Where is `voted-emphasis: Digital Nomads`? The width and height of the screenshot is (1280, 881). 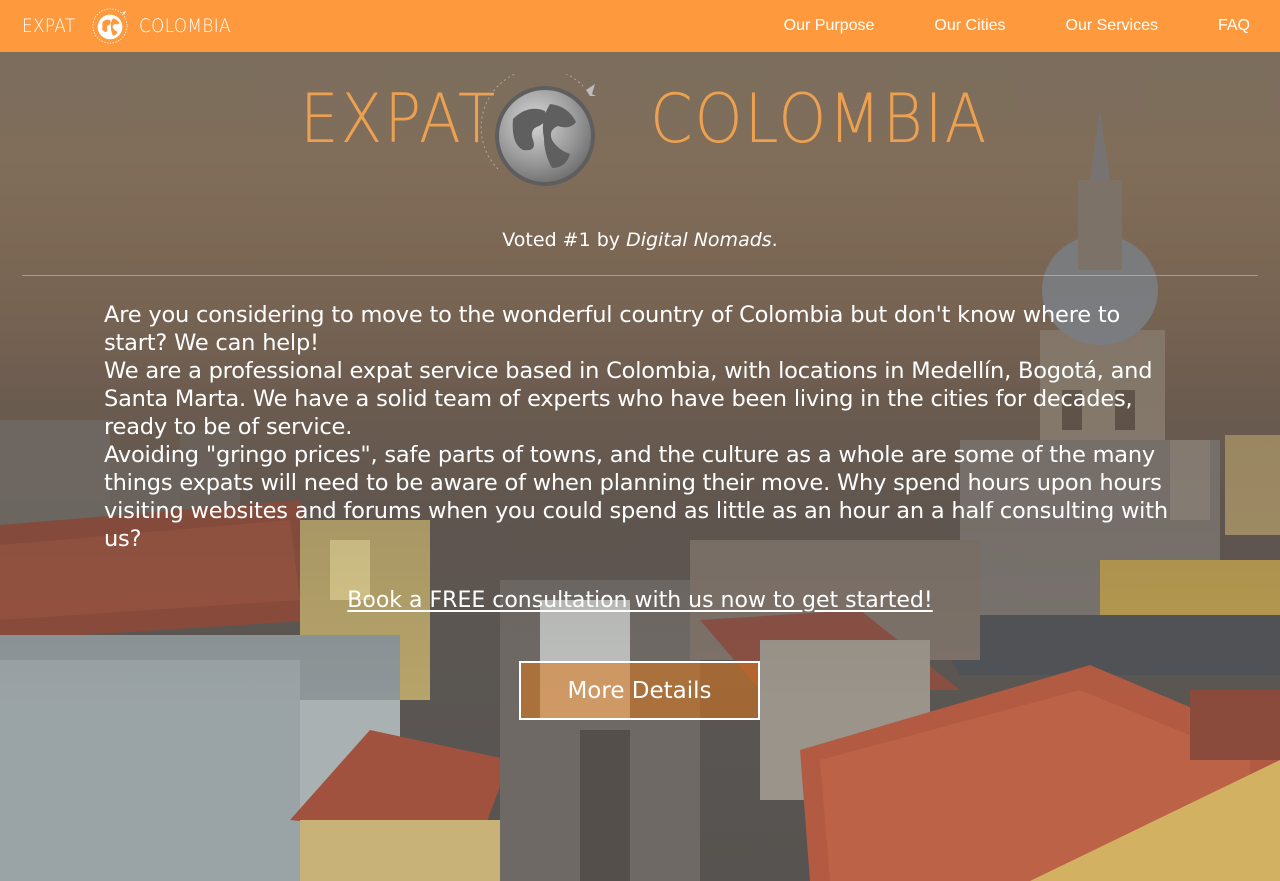
voted-emphasis: Digital Nomads is located at coordinates (699, 240).